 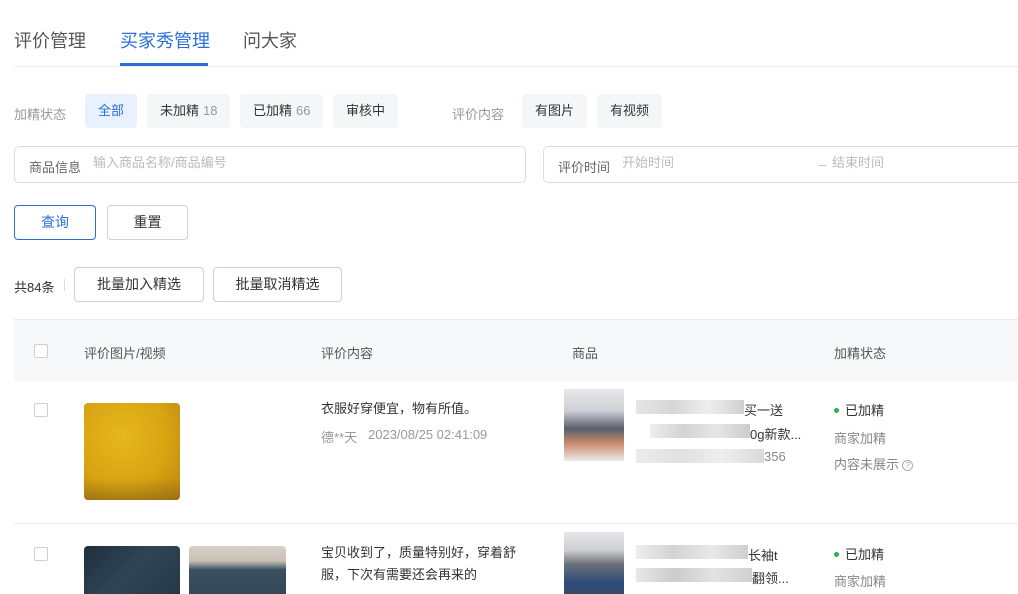 I want to click on product-search-input, so click(x=303, y=162).